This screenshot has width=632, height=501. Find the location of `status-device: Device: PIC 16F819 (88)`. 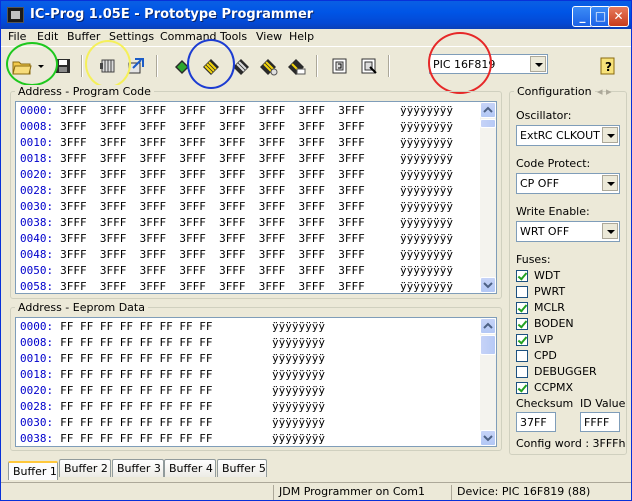

status-device: Device: PIC 16F819 (88) is located at coordinates (541, 492).